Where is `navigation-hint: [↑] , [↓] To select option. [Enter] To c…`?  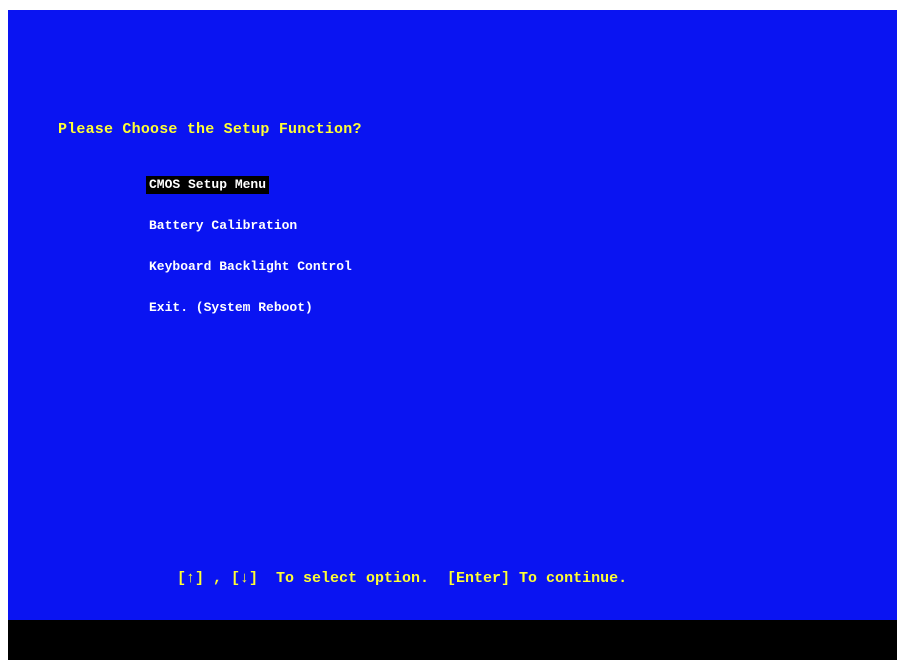
navigation-hint: [↑] , [↓] To select option. [Enter] To c… is located at coordinates (402, 578).